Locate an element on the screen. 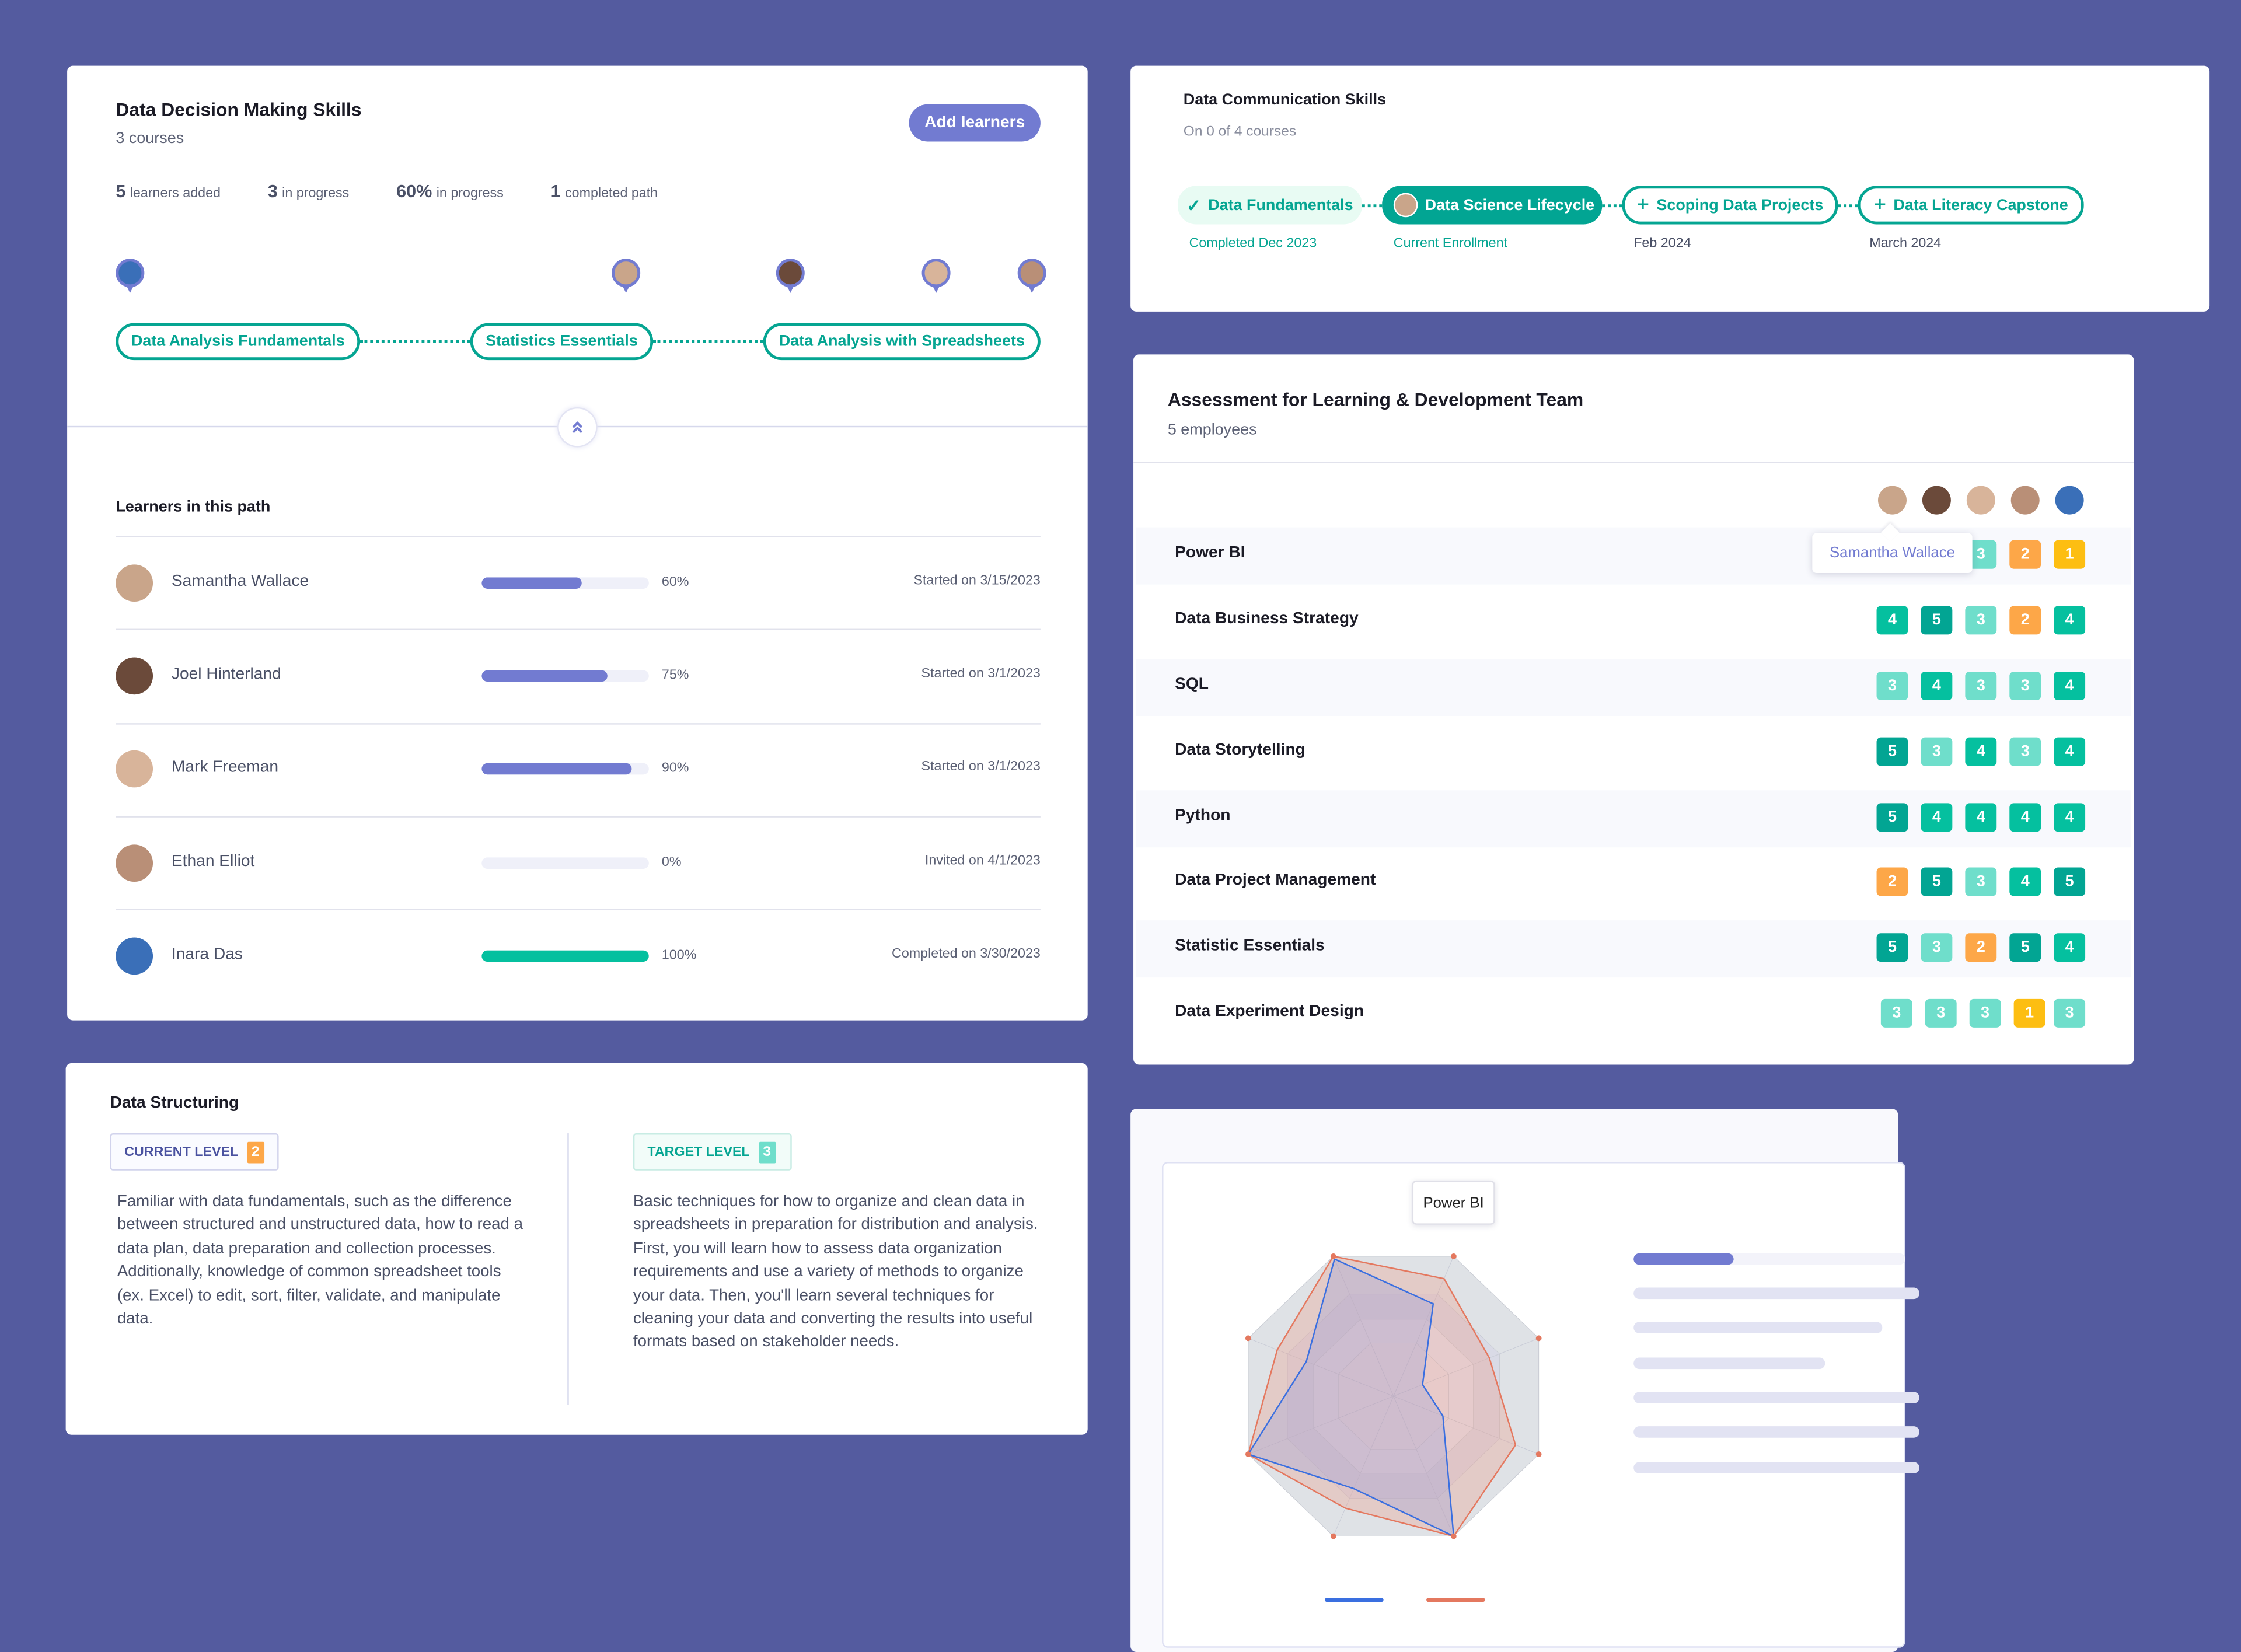 This screenshot has height=1652, width=2241. add-learners-button: Add learners is located at coordinates (975, 123).